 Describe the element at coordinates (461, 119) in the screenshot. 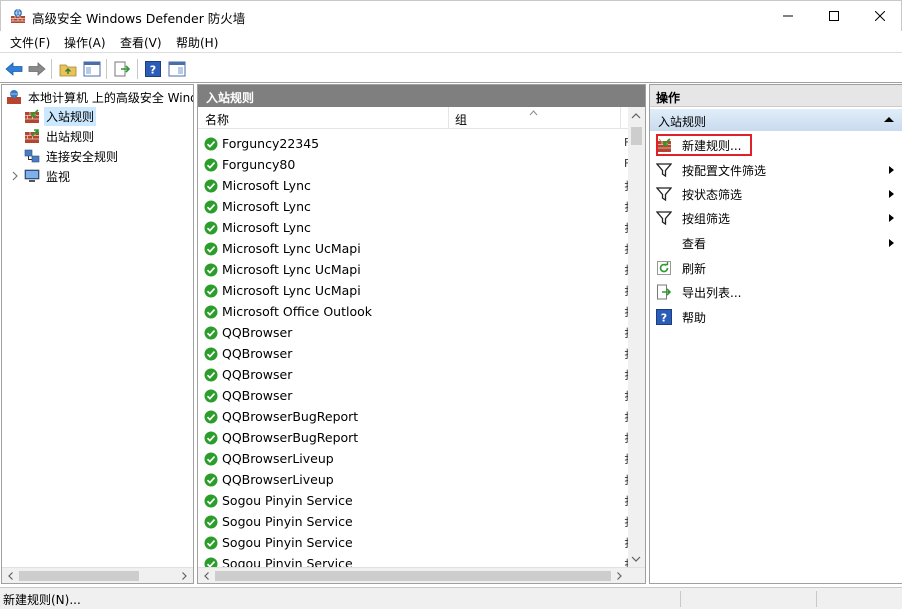

I see `column-header-group: 组` at that location.